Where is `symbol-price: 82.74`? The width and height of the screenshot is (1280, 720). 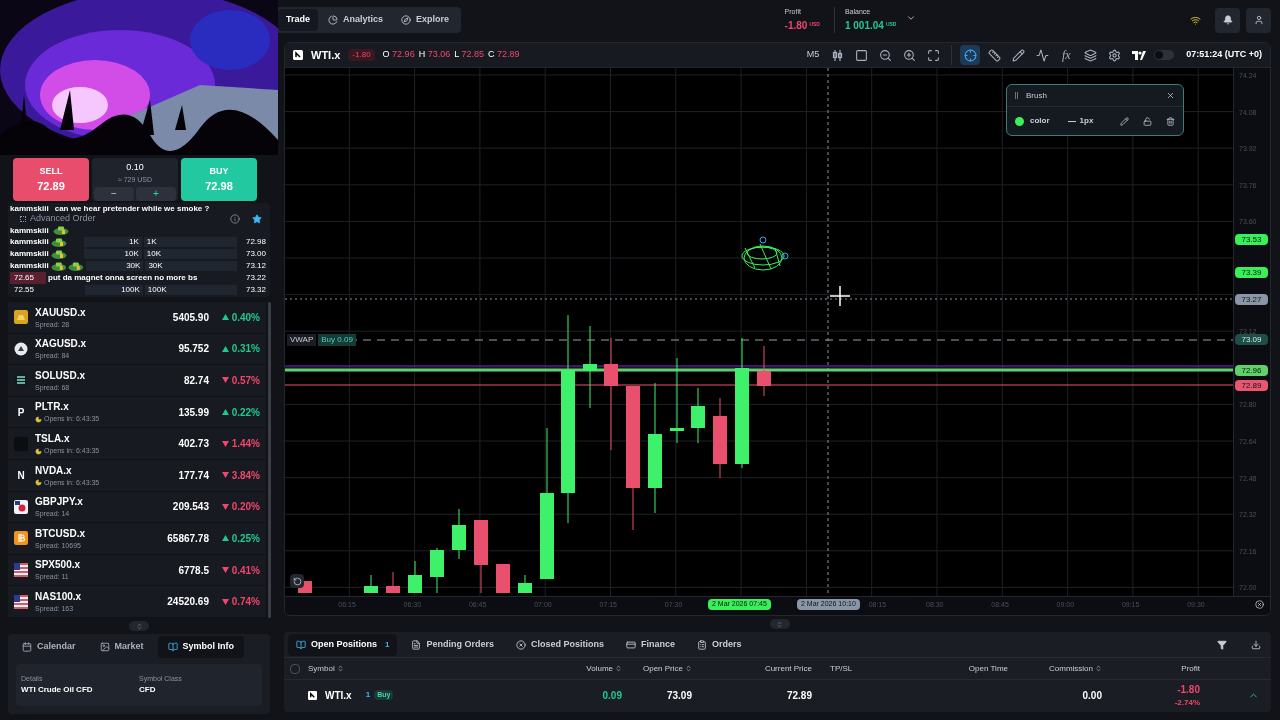 symbol-price: 82.74 is located at coordinates (195, 381).